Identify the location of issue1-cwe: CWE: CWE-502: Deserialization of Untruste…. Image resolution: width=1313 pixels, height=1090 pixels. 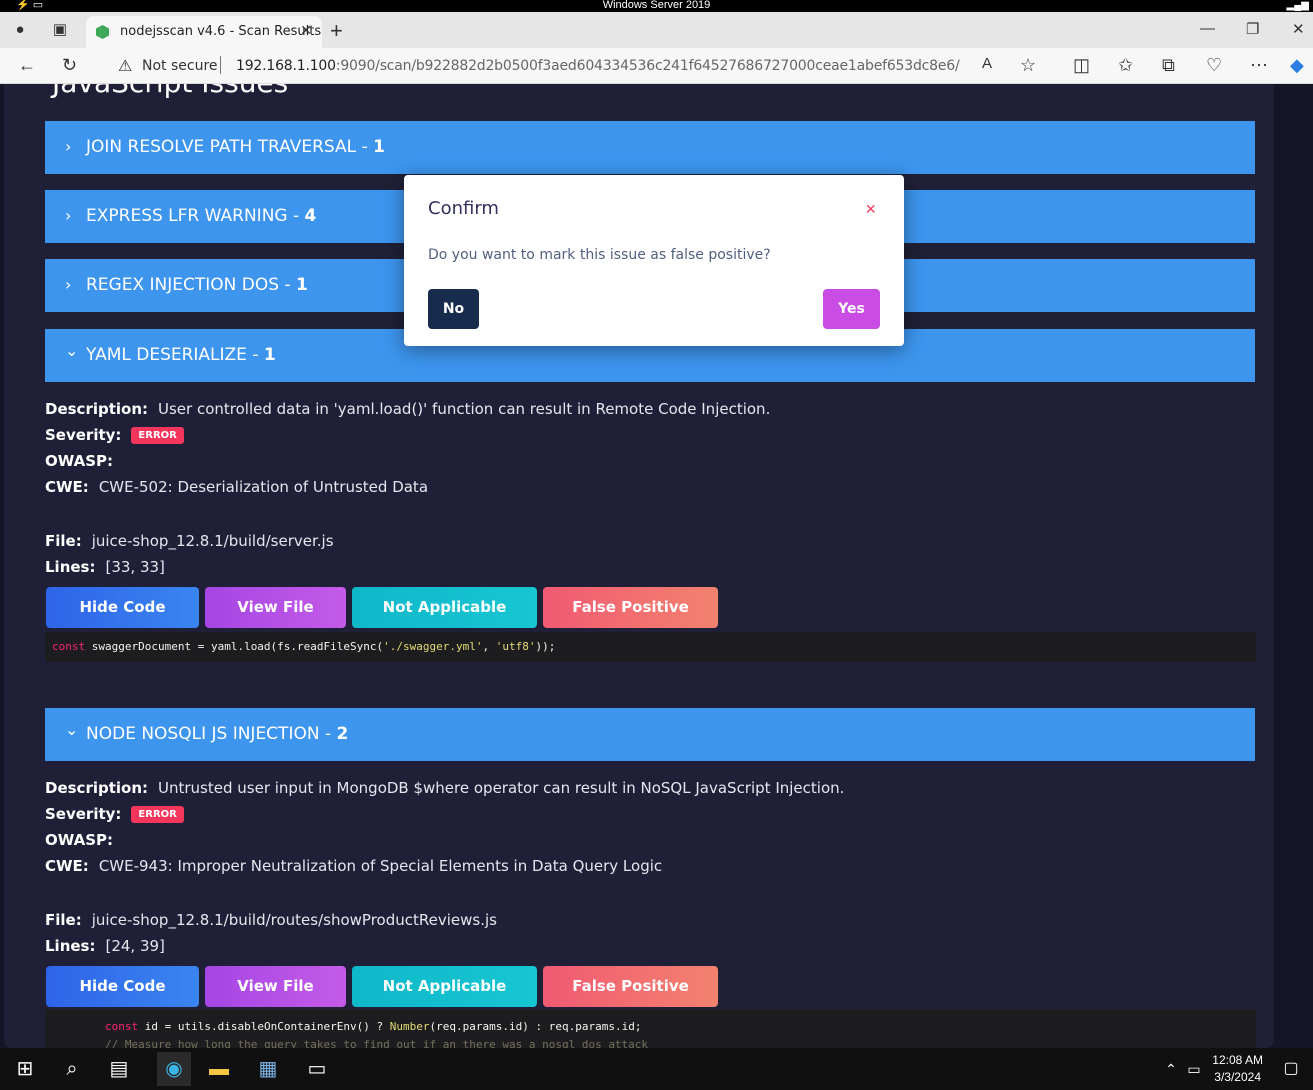
(237, 487).